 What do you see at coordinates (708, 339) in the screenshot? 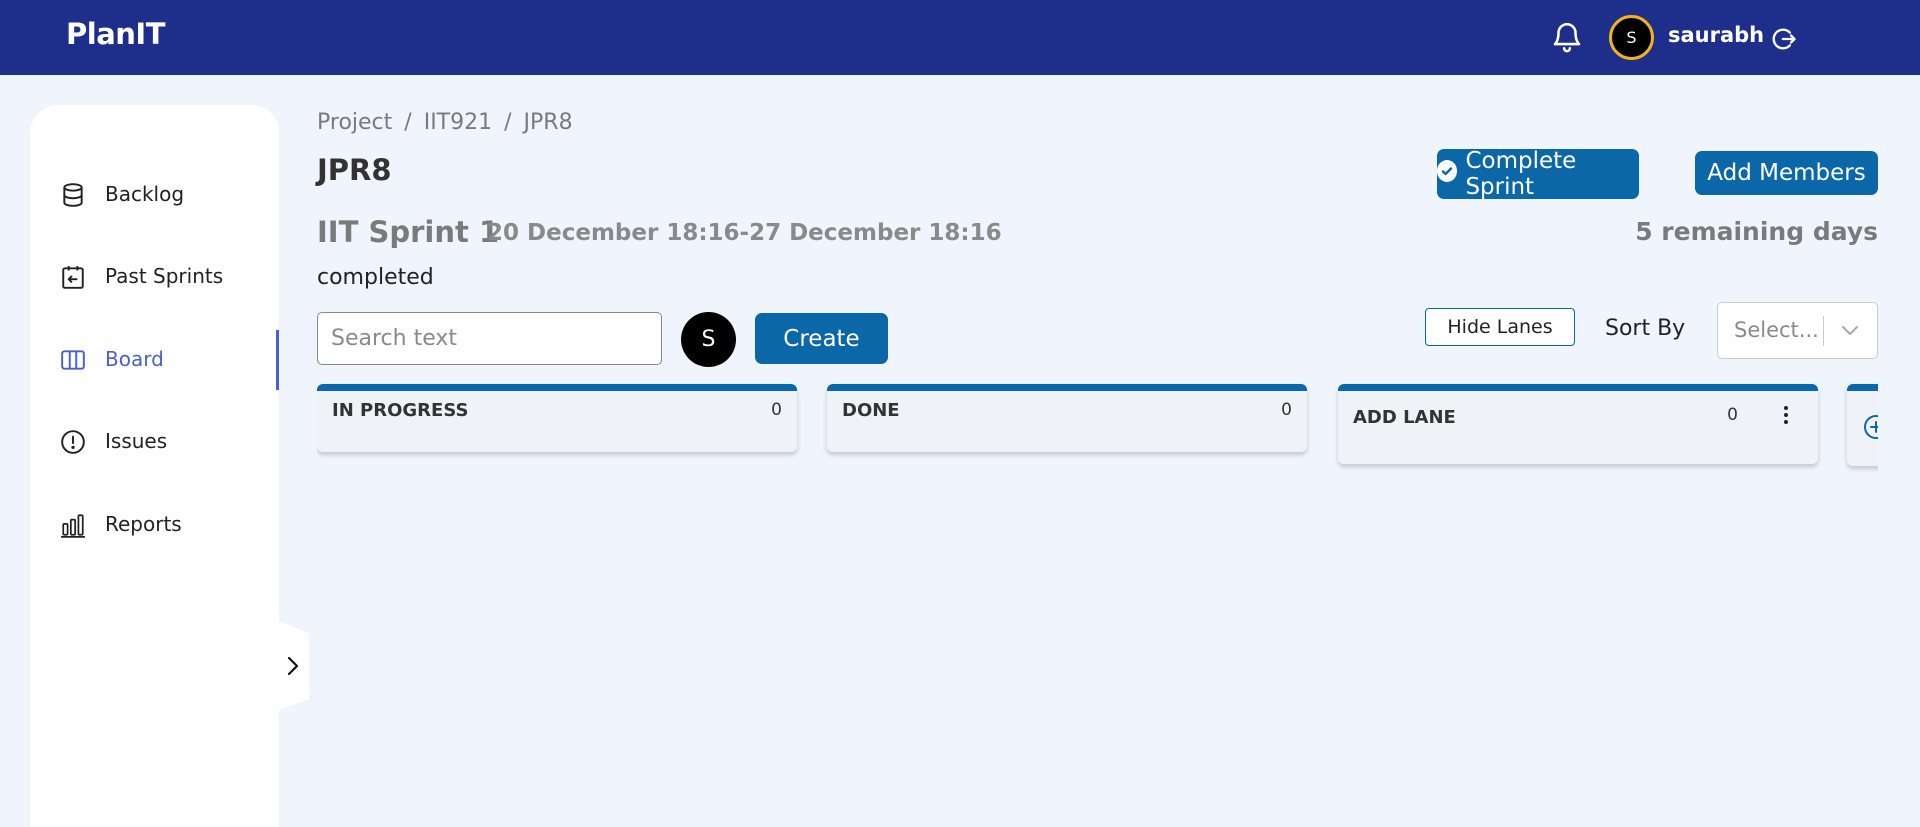
I see `member-filter-avatar: S` at bounding box center [708, 339].